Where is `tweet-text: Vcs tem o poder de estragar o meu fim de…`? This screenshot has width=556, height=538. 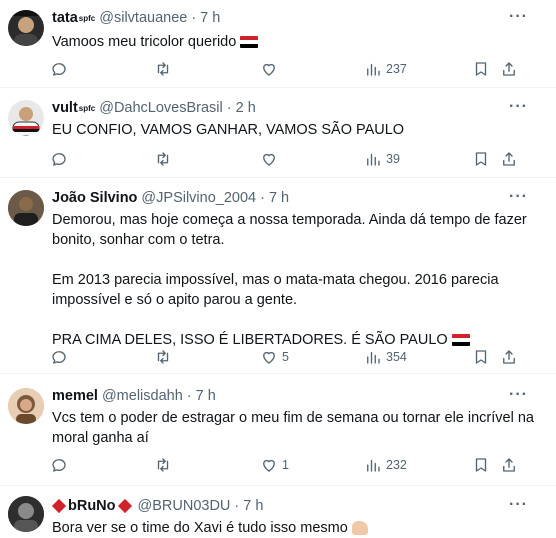
tweet-text: Vcs tem o poder de estragar o meu fim de… is located at coordinates (294, 428).